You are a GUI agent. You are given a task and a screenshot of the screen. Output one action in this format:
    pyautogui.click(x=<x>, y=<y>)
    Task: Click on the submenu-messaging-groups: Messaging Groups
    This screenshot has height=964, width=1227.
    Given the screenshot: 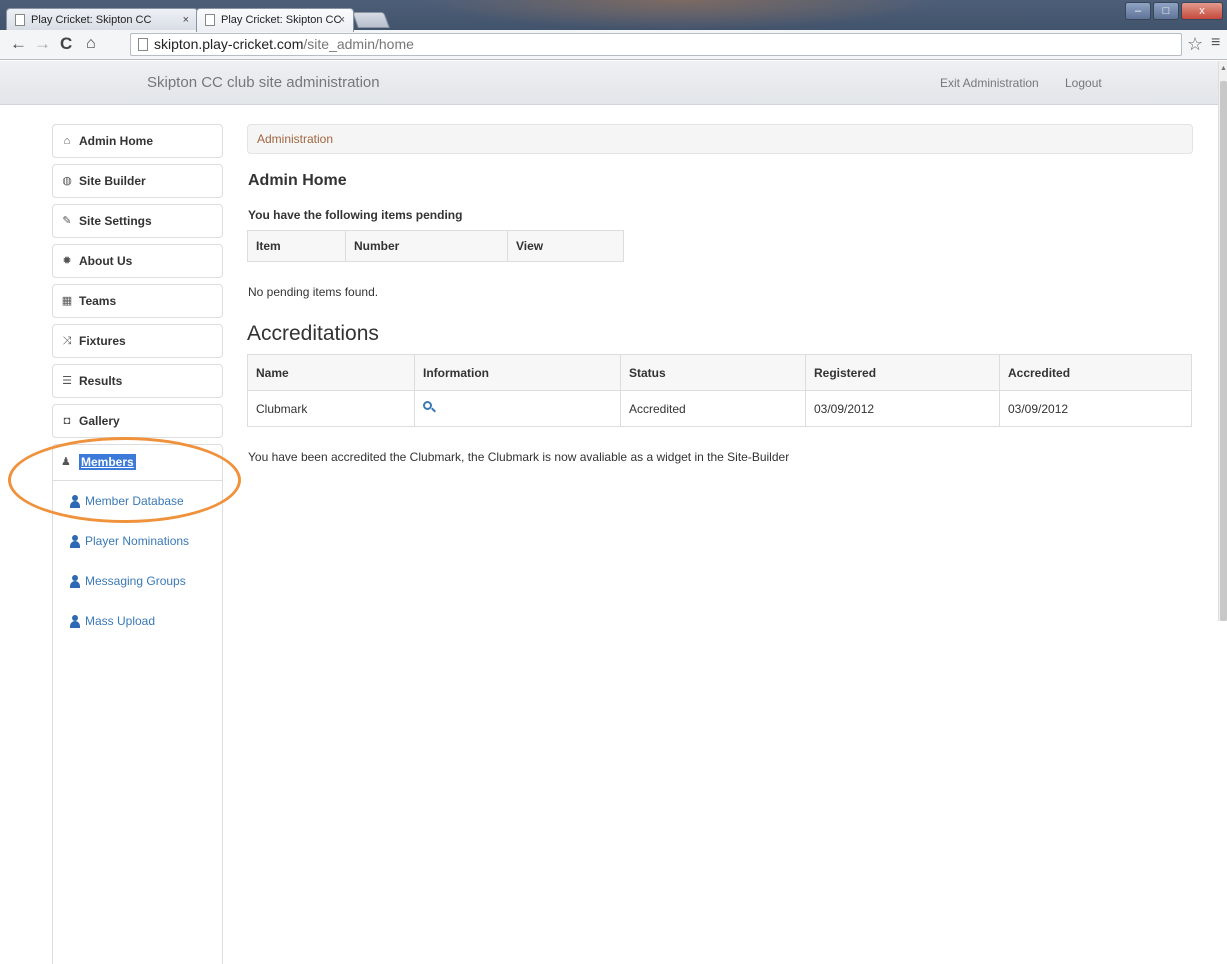 What is the action you would take?
    pyautogui.click(x=137, y=581)
    